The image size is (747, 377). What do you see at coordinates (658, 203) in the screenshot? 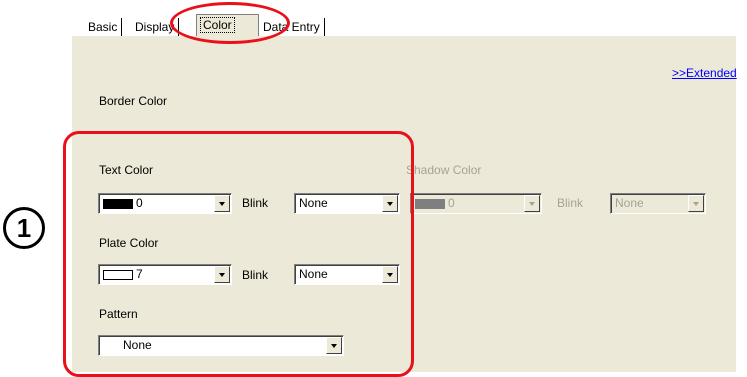
I see `shadow-blink-select: None` at bounding box center [658, 203].